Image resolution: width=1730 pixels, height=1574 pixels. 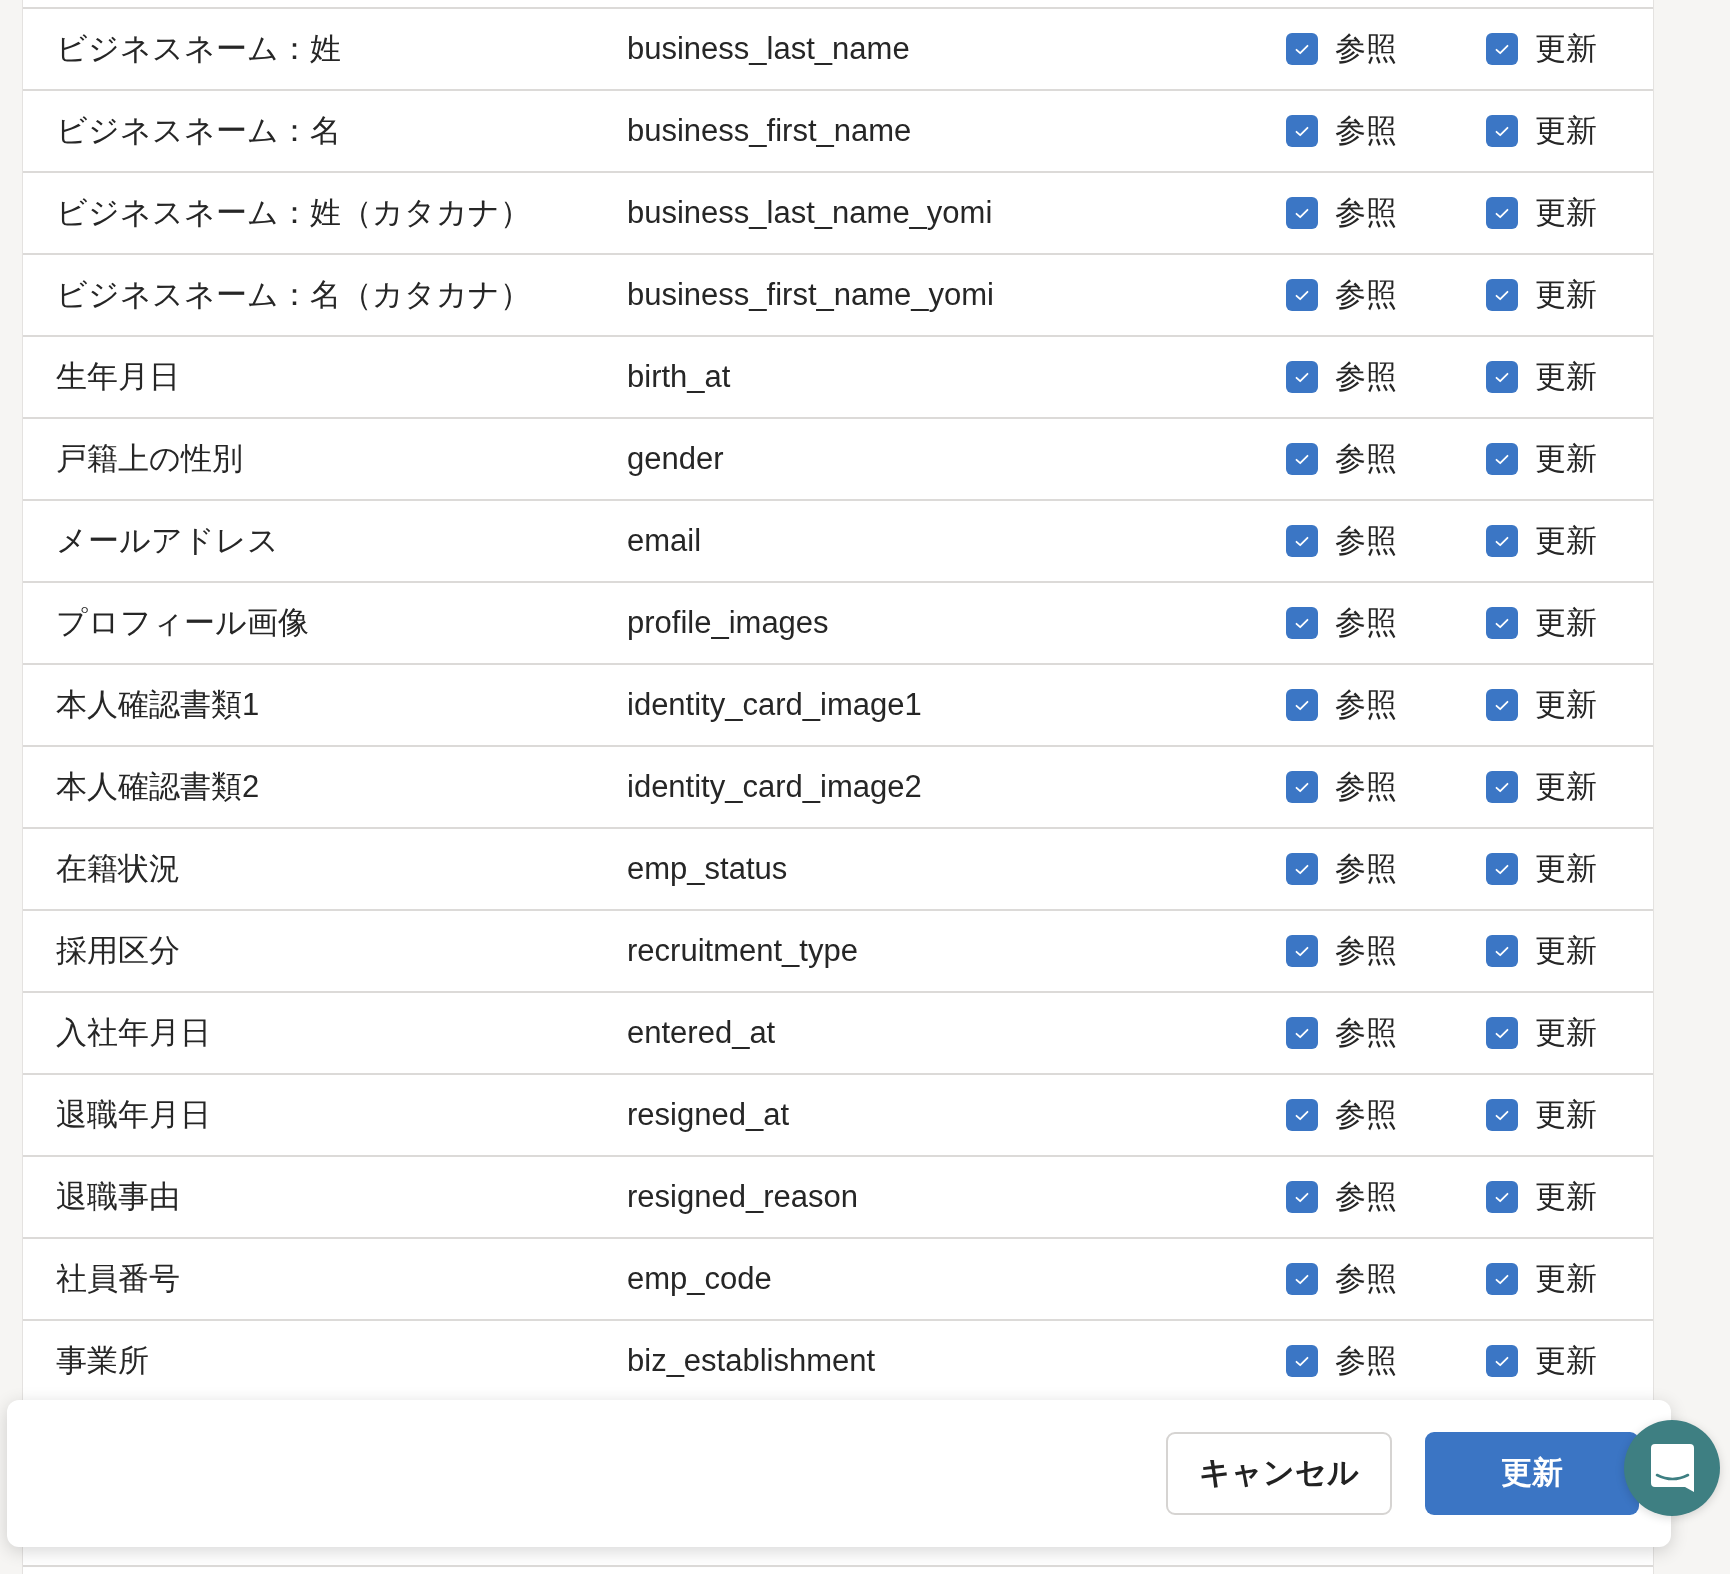 What do you see at coordinates (198, 130) in the screenshot?
I see `field-label: ビジネスネーム：名` at bounding box center [198, 130].